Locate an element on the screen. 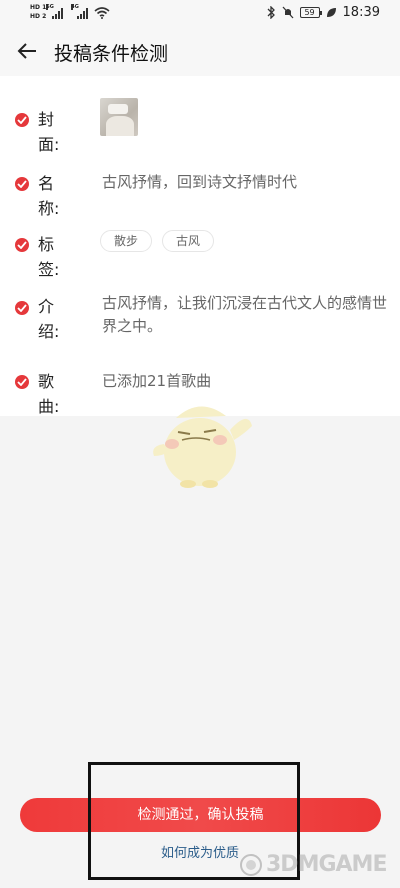 The image size is (400, 888). songs-label: 歌曲: is located at coordinates (49, 394).